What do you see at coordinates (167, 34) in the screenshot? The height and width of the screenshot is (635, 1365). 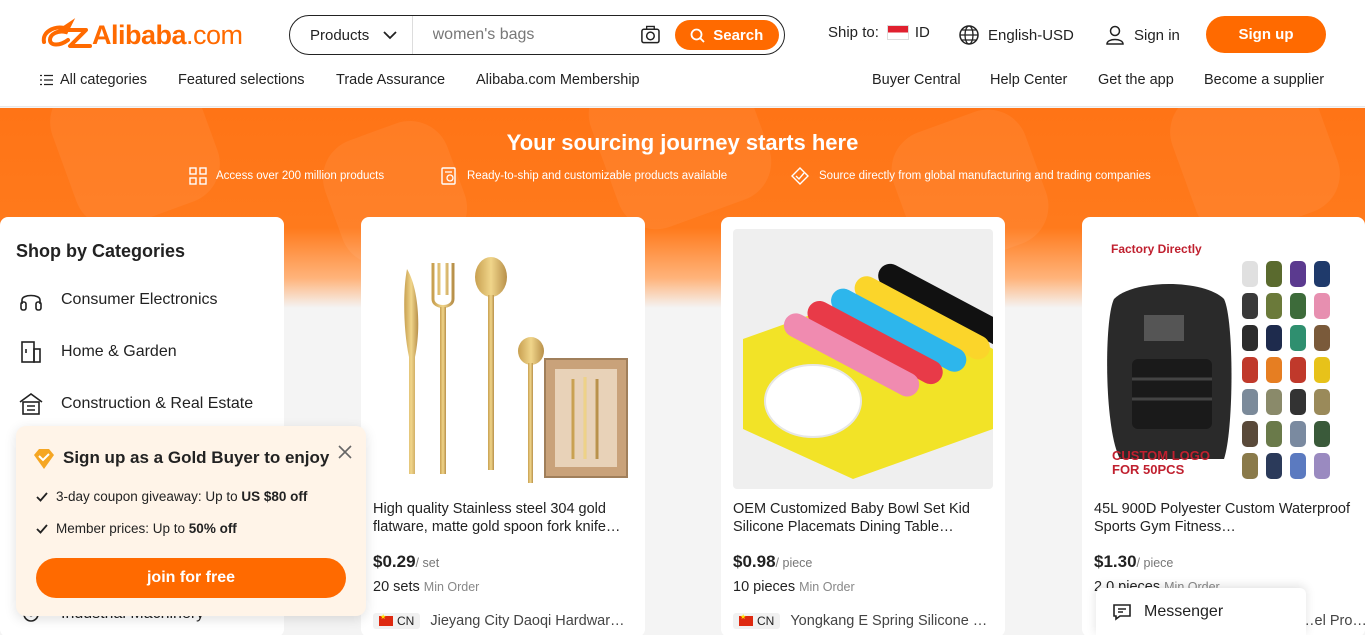 I see `logo-text: Alibaba.com` at bounding box center [167, 34].